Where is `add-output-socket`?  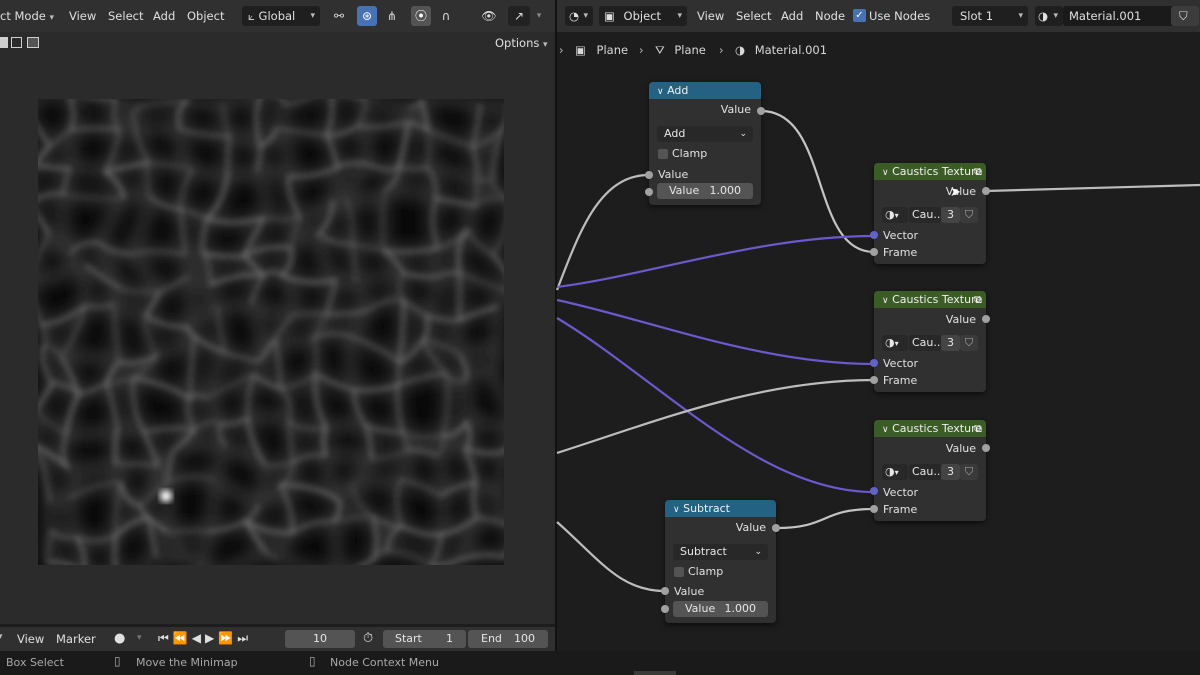
add-output-socket is located at coordinates (761, 111).